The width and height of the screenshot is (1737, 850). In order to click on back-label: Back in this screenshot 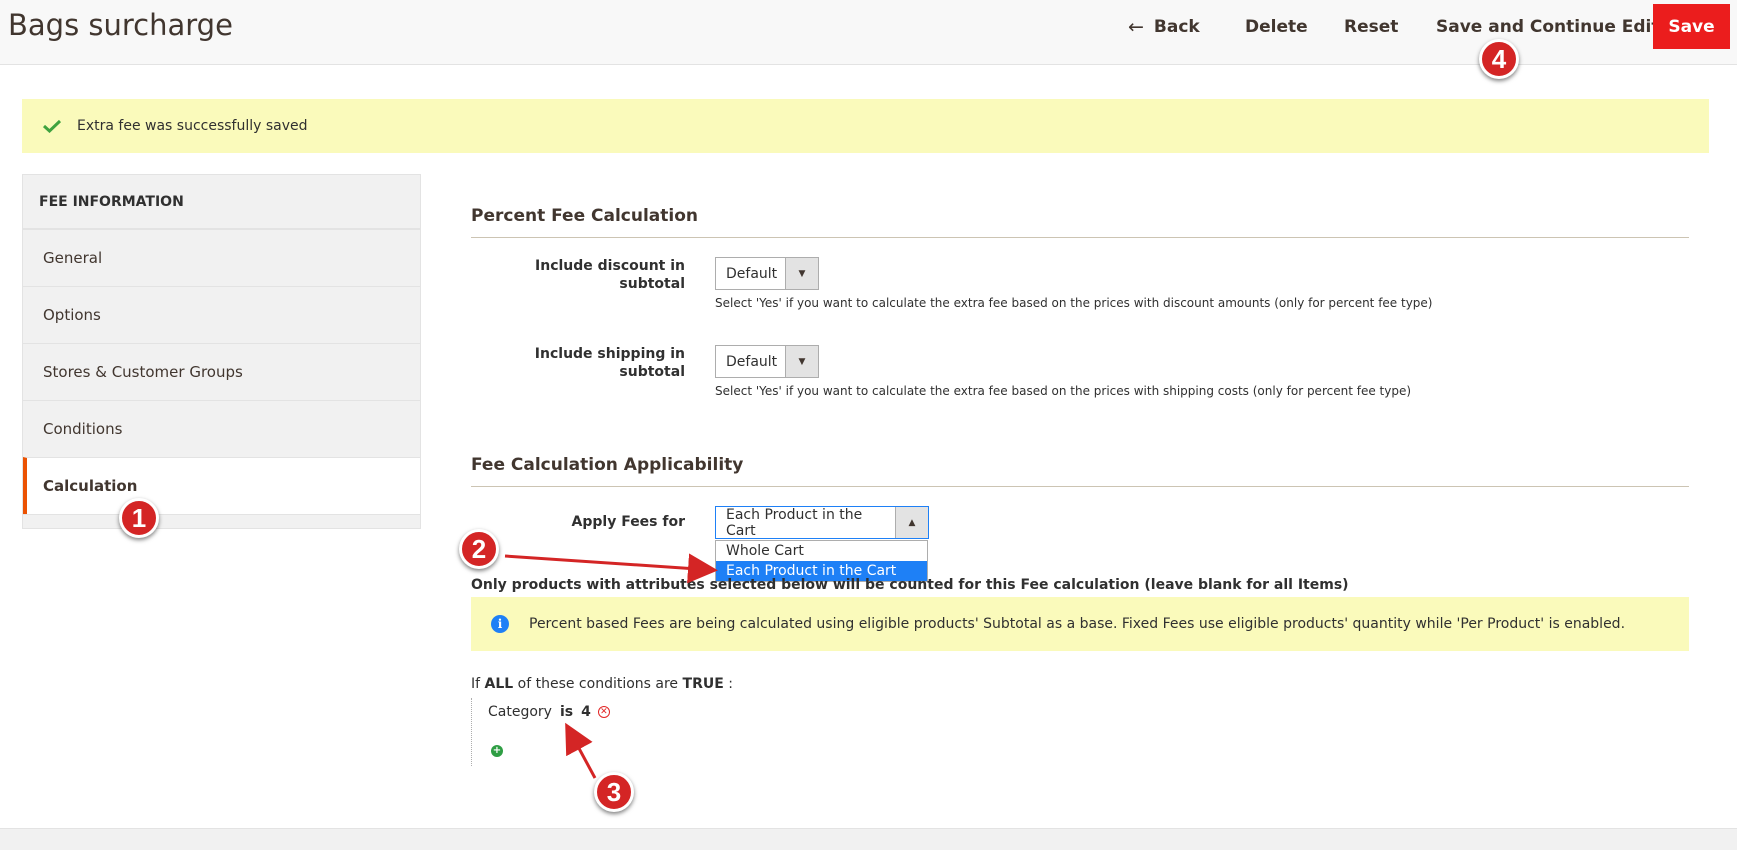, I will do `click(1176, 26)`.